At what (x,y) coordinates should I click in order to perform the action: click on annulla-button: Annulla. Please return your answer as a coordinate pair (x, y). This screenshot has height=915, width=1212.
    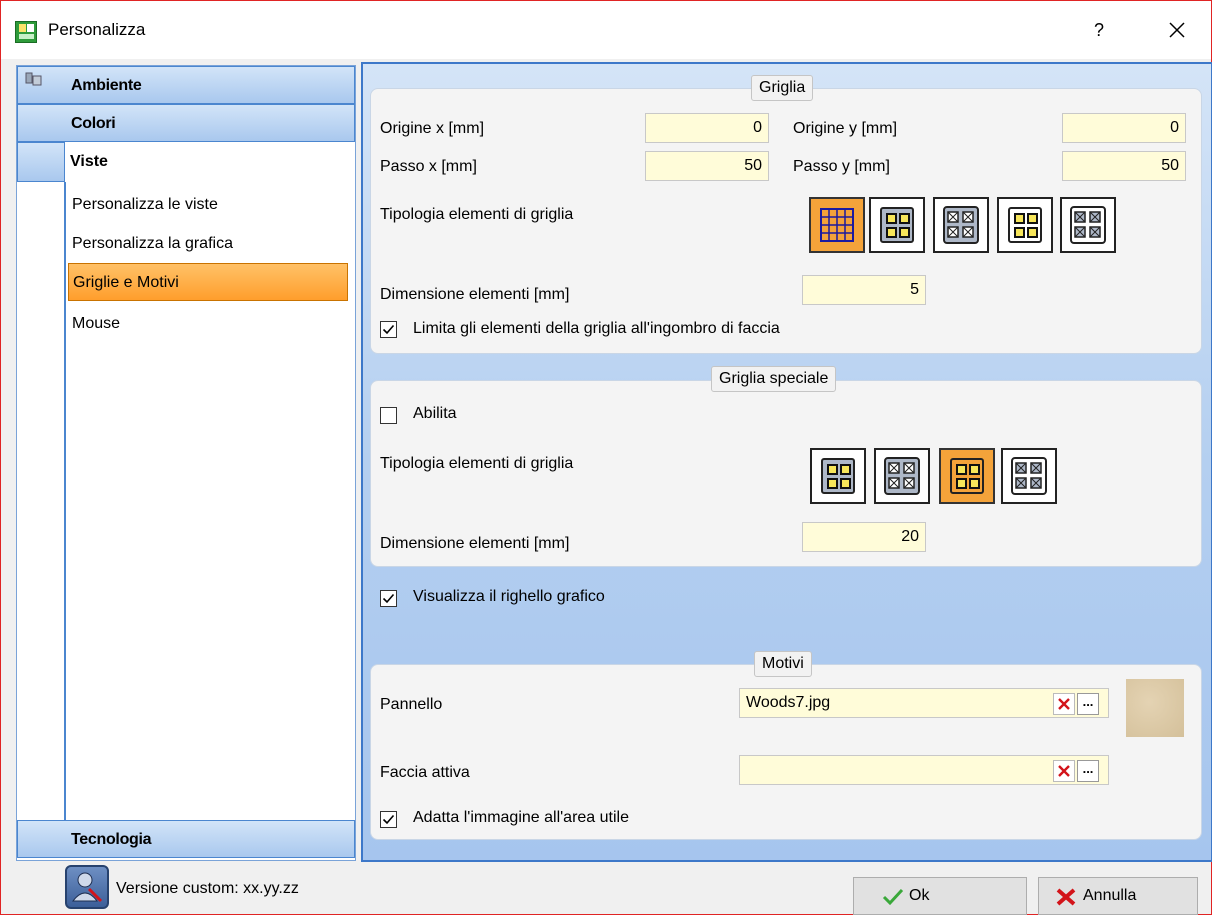
    Looking at the image, I should click on (1118, 896).